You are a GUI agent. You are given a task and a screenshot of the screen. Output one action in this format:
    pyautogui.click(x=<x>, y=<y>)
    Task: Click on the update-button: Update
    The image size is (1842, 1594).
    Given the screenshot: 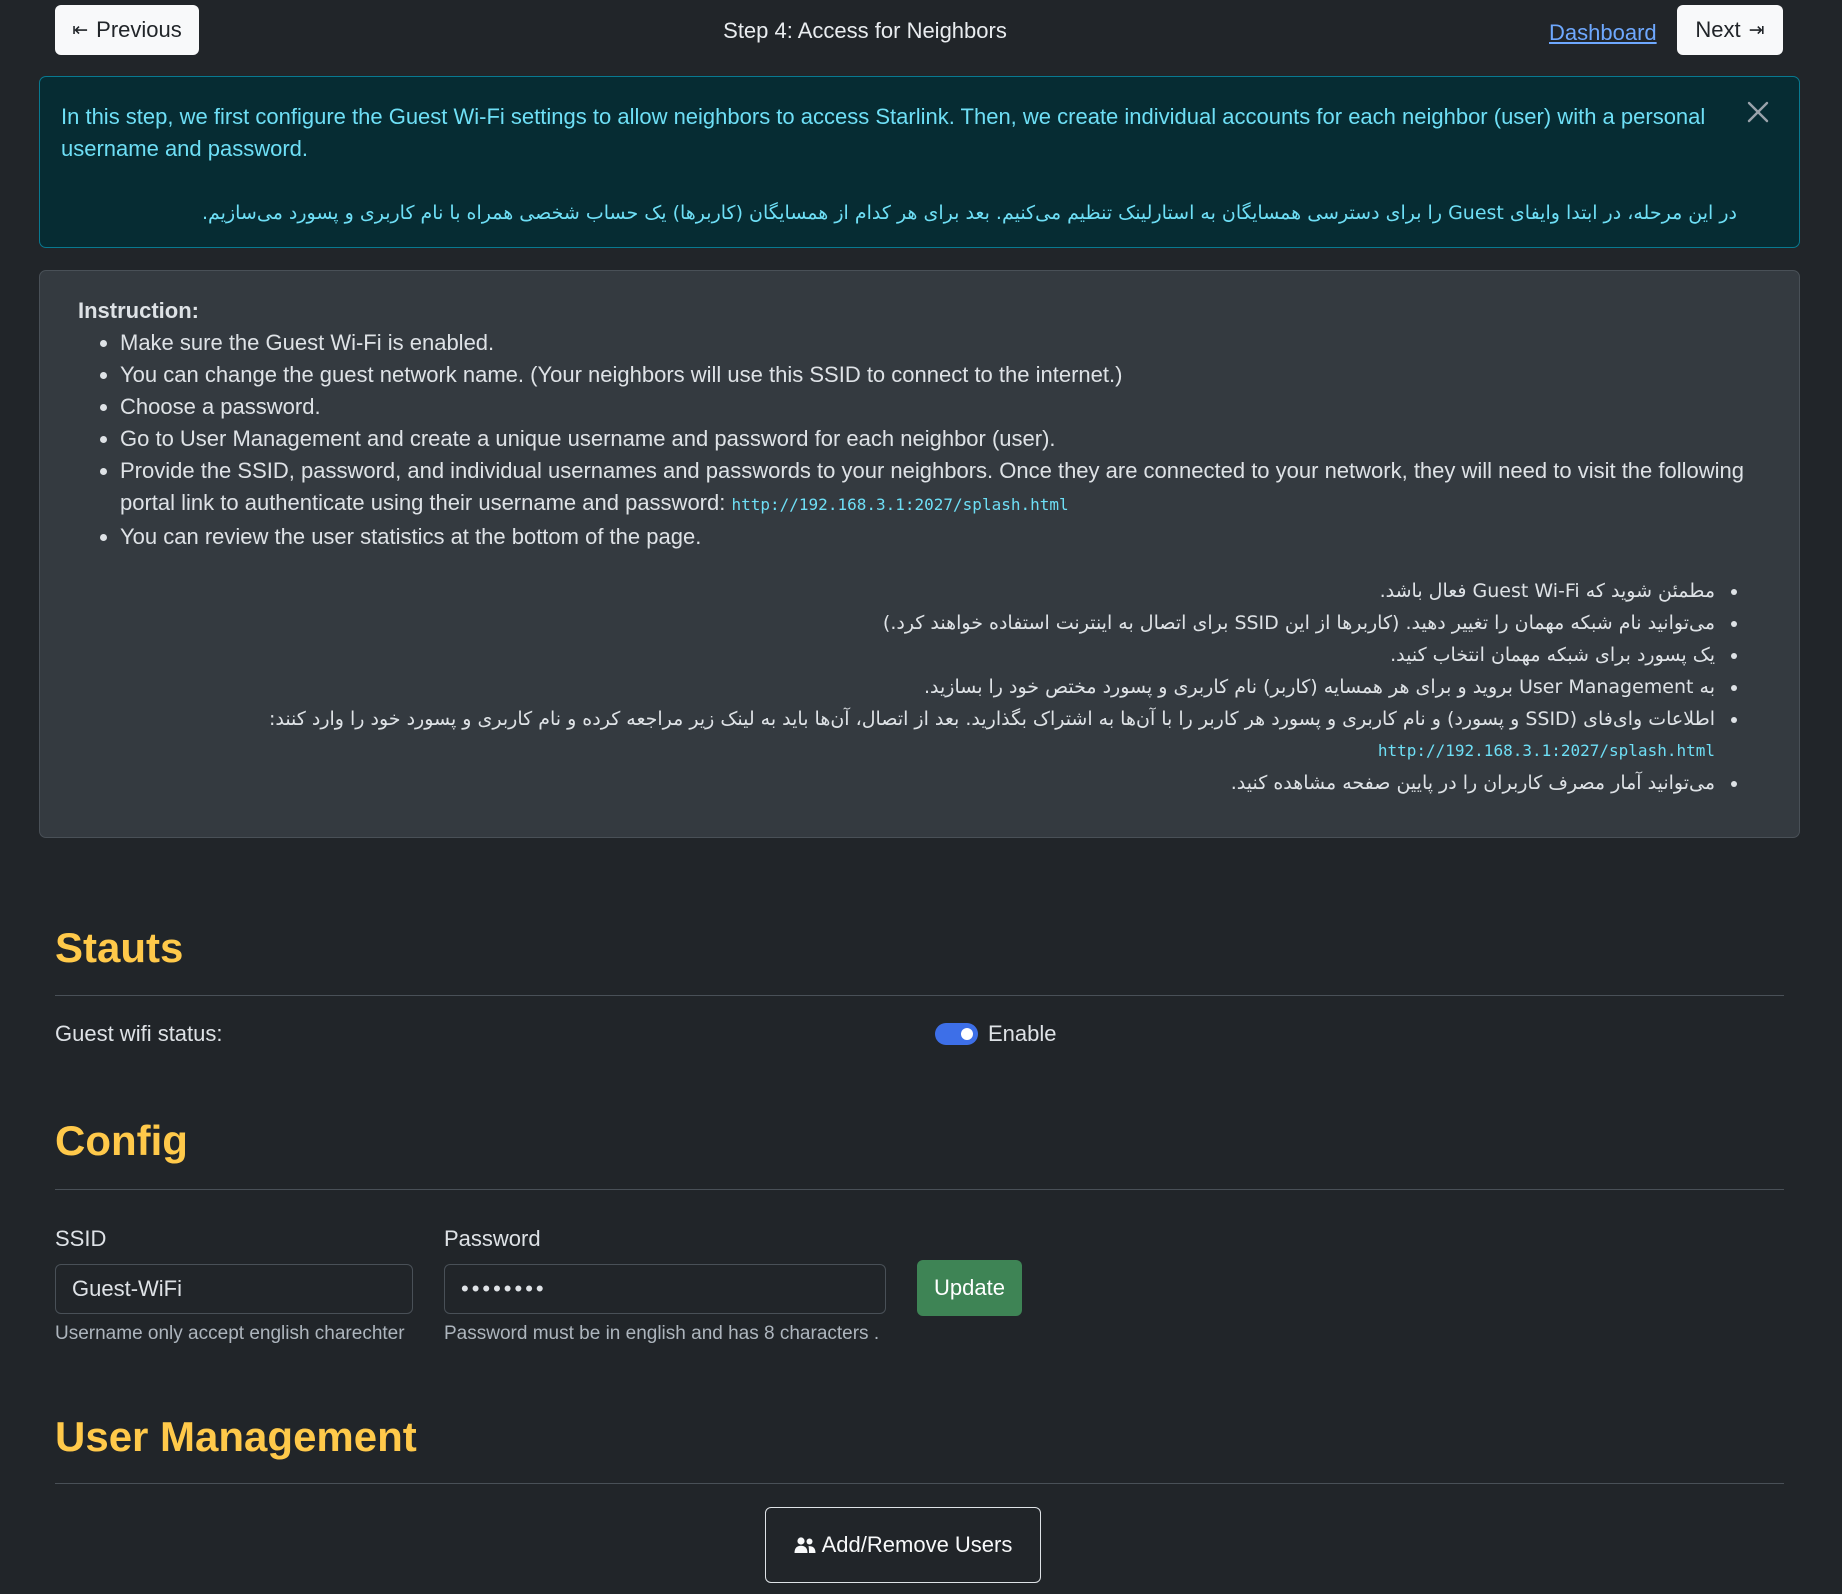 What is the action you would take?
    pyautogui.click(x=969, y=1288)
    